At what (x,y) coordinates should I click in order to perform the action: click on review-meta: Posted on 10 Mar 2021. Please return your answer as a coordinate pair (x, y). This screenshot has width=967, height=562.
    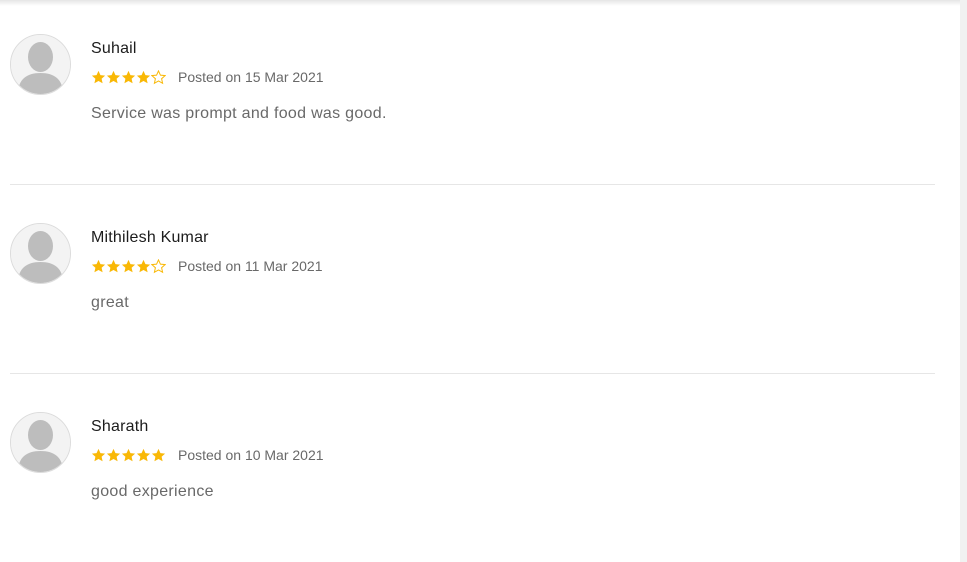
    Looking at the image, I should click on (207, 455).